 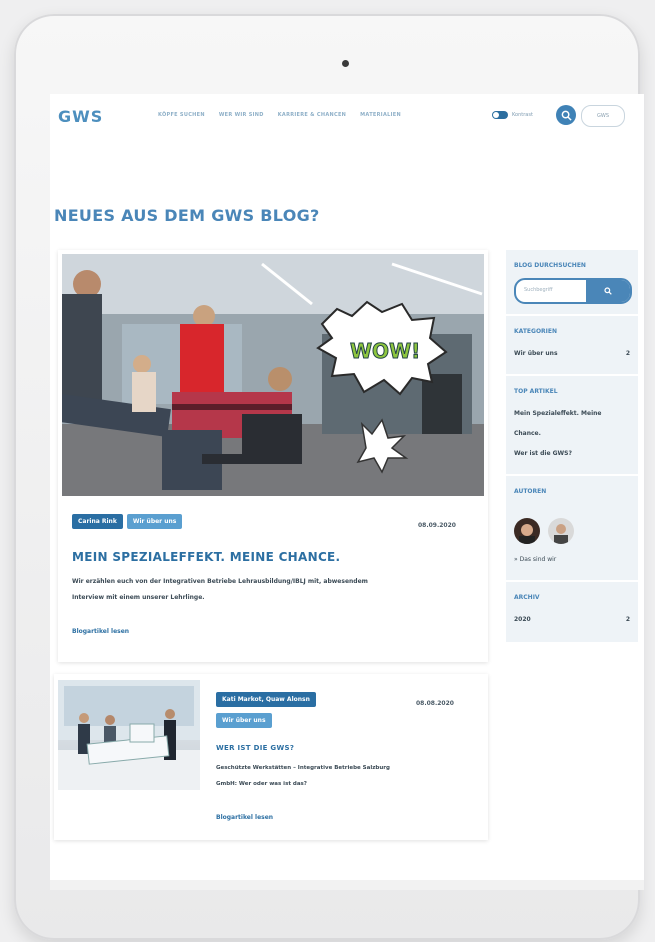 I want to click on nav-item: MATERIALIEN, so click(x=380, y=115).